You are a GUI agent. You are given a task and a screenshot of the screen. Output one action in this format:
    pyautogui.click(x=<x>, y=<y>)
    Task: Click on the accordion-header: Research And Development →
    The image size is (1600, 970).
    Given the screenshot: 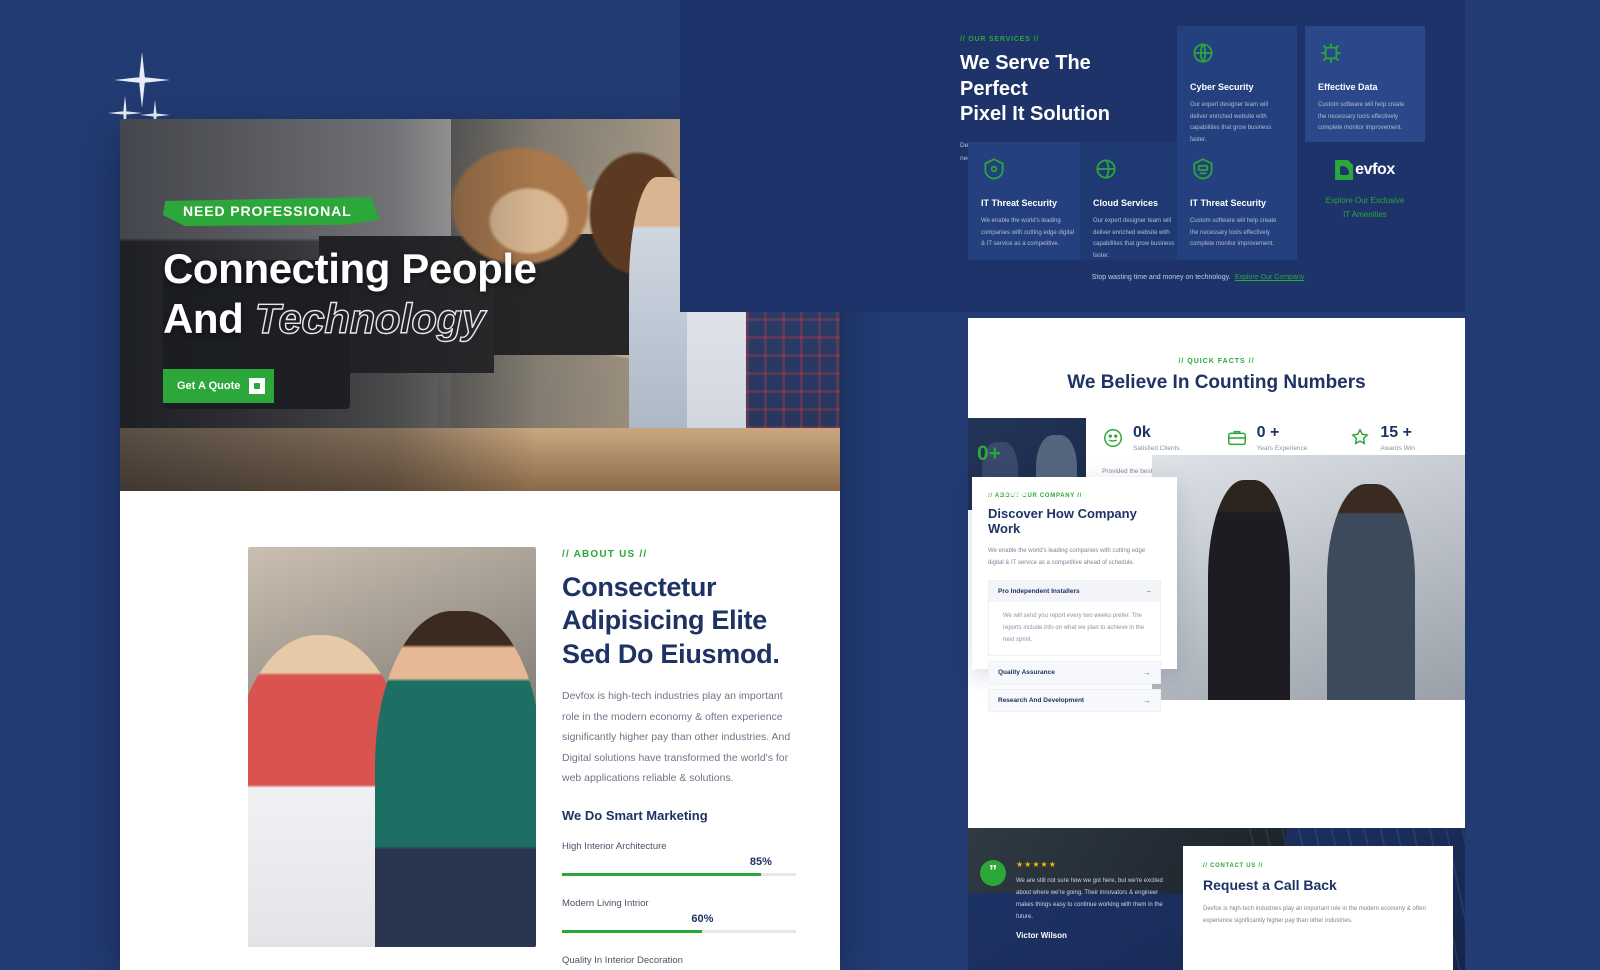 What is the action you would take?
    pyautogui.click(x=1074, y=700)
    